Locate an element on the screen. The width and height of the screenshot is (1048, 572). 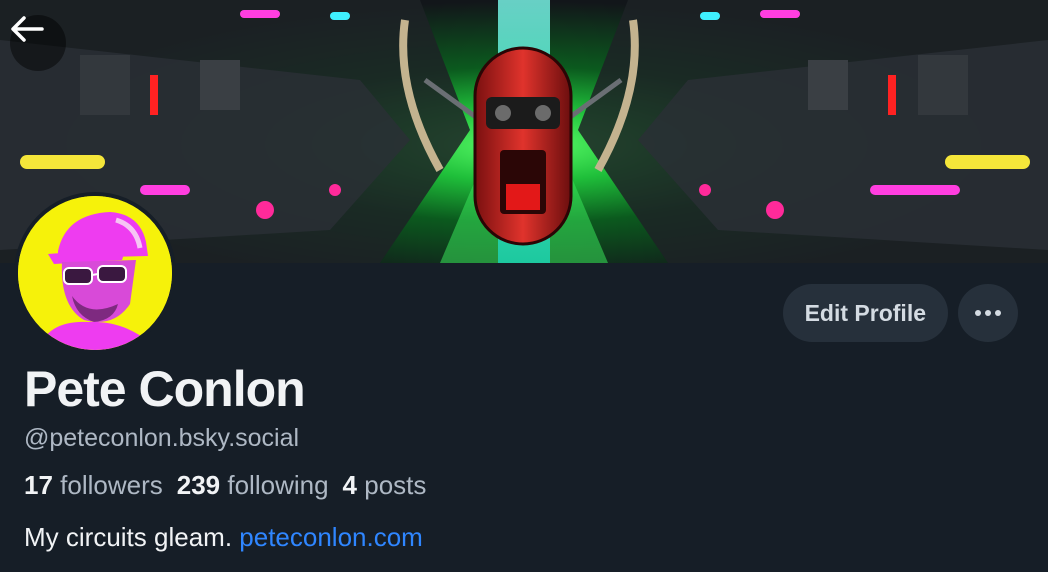
back-button is located at coordinates (38, 43).